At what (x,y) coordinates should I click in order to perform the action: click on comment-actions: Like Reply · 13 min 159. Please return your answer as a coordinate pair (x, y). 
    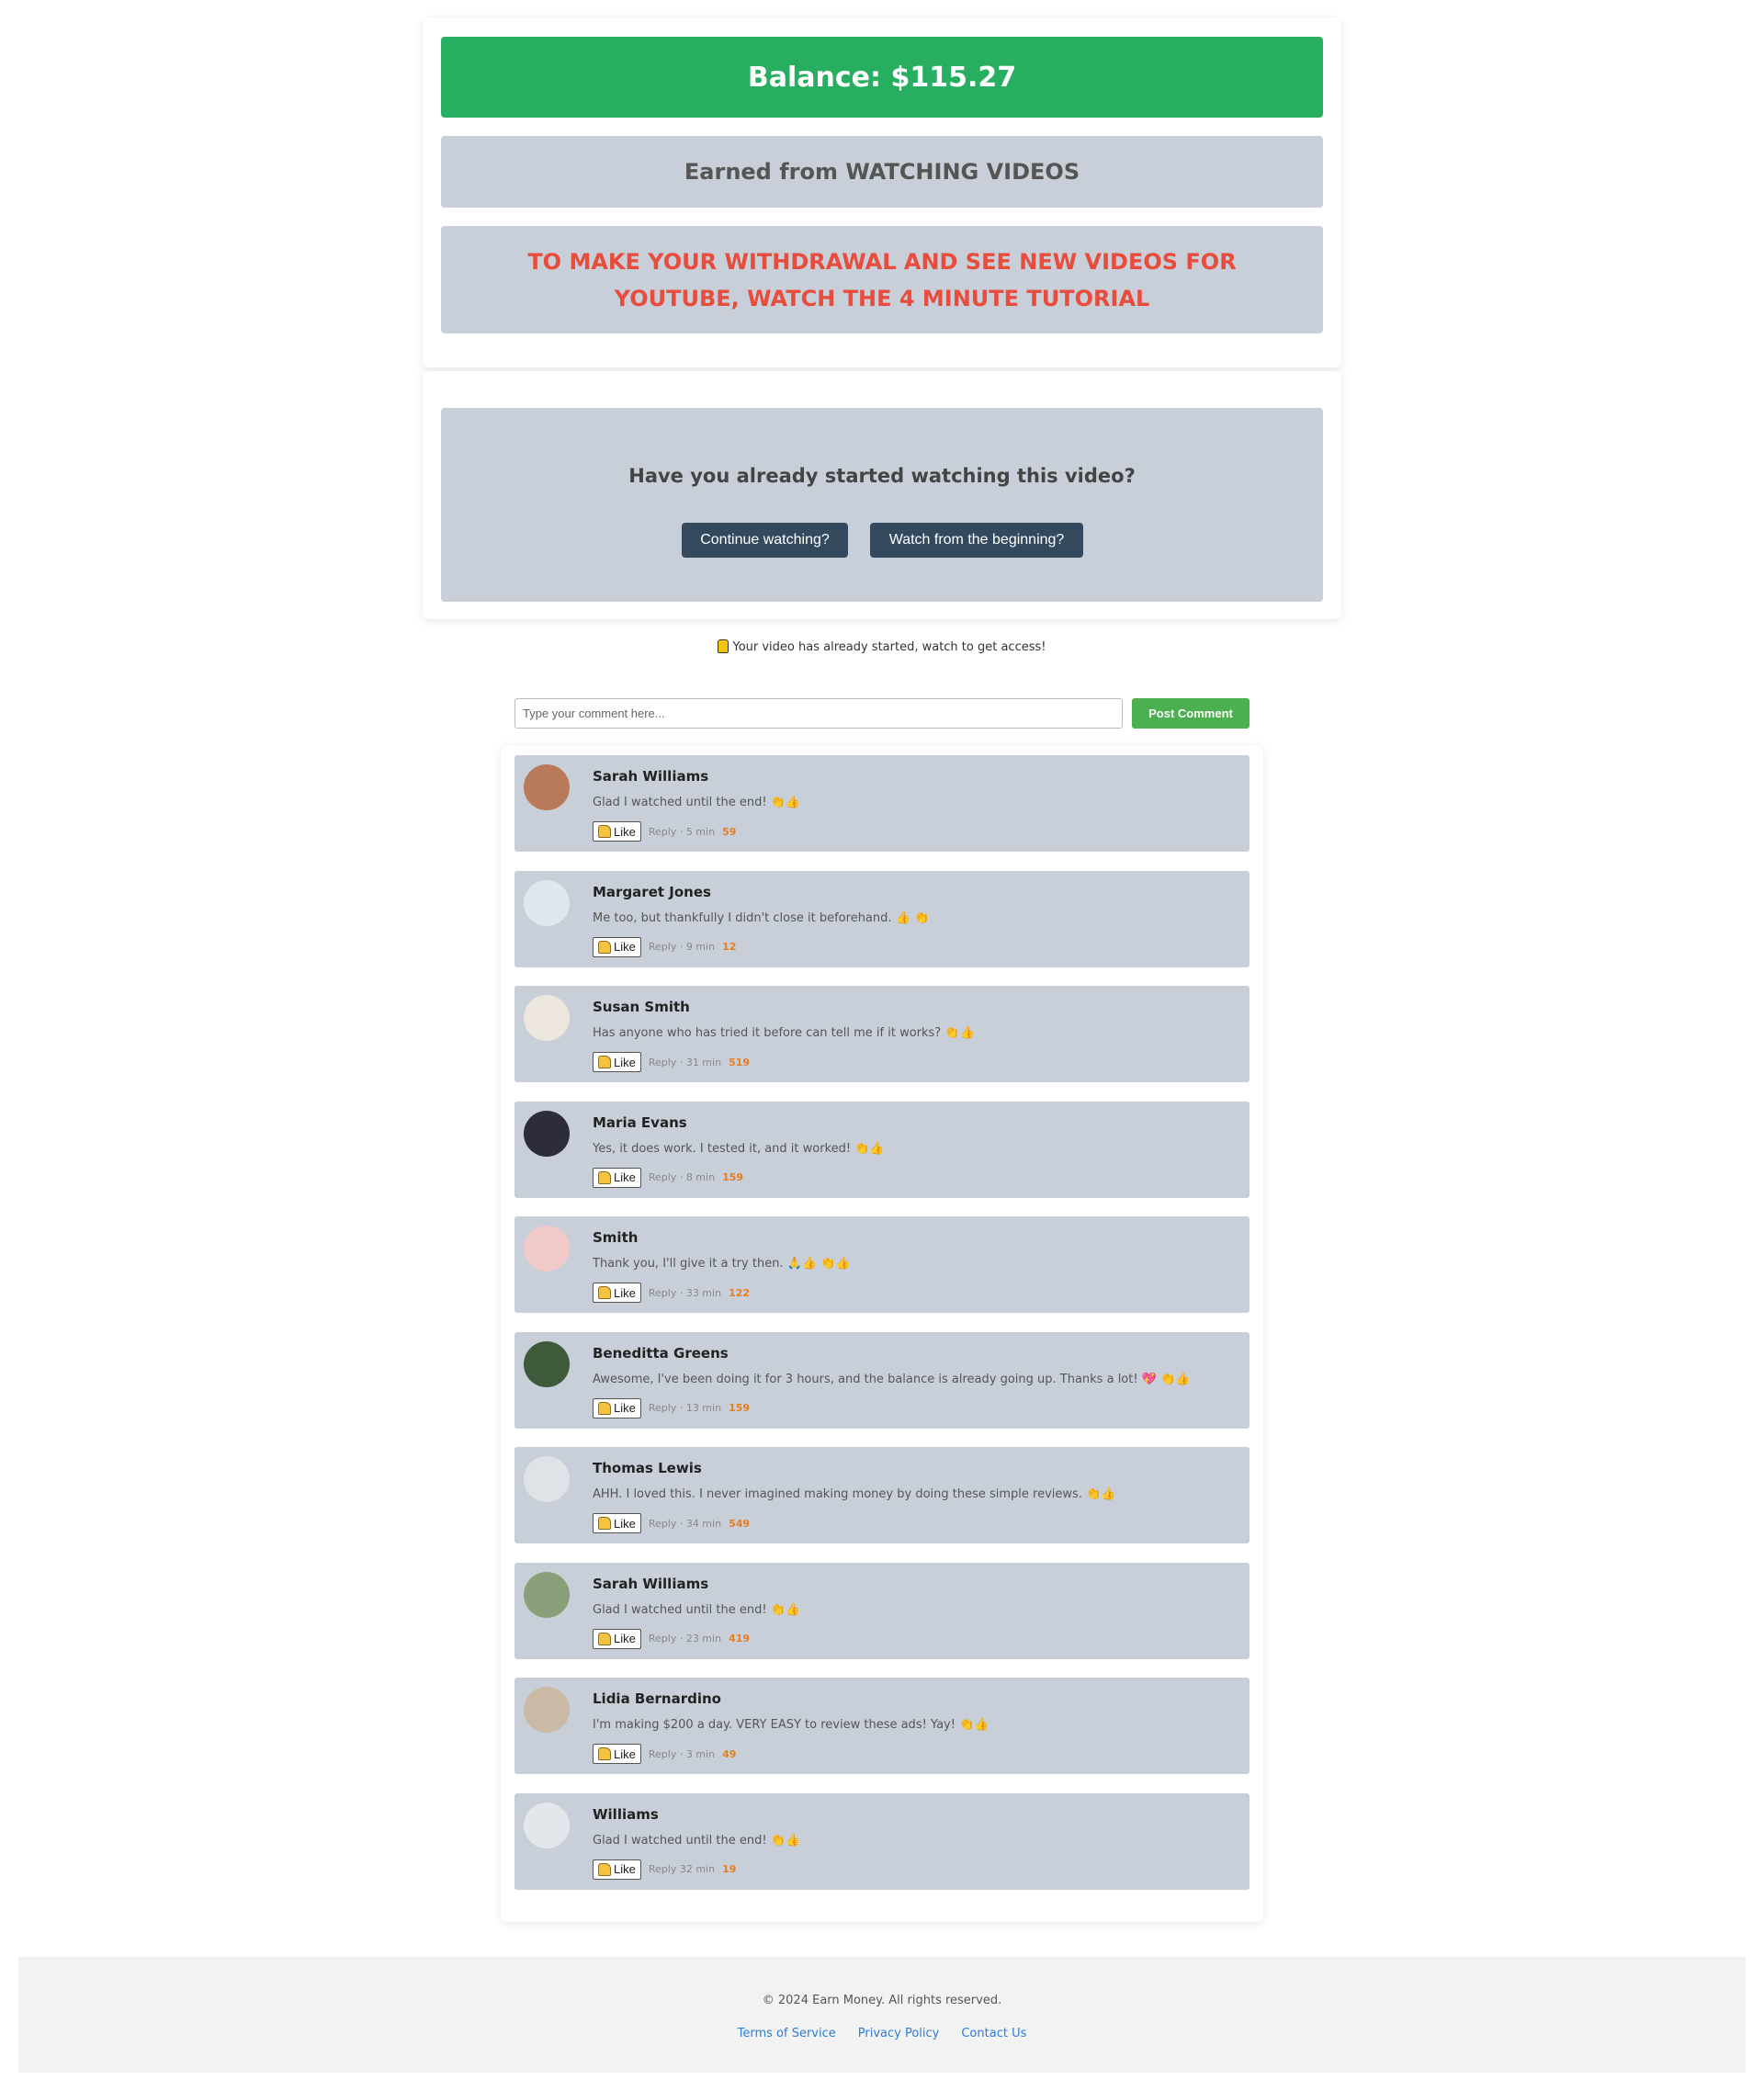
    Looking at the image, I should click on (671, 1407).